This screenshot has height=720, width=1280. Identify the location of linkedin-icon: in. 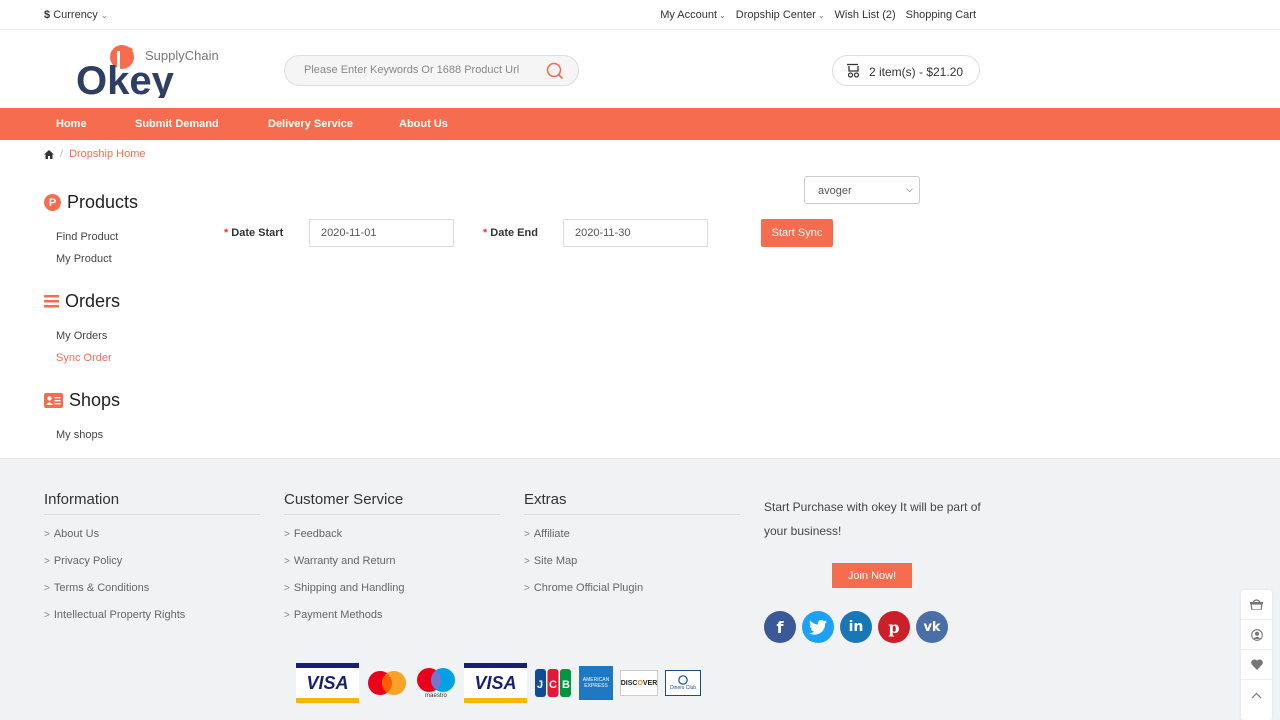
(856, 627).